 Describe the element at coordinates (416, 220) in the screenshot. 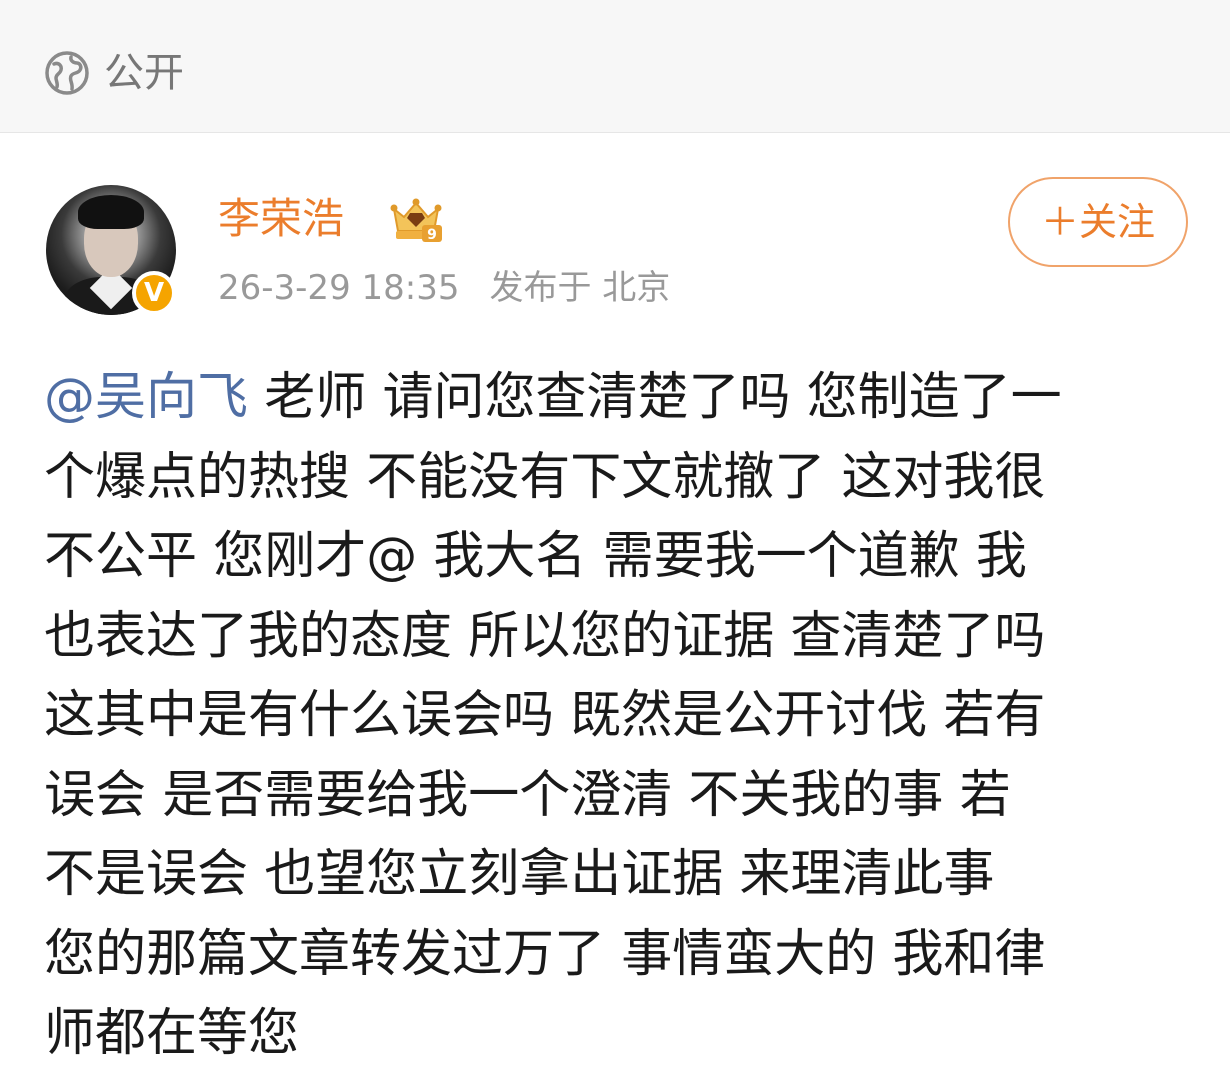

I see `crown-member-icon: 9` at that location.